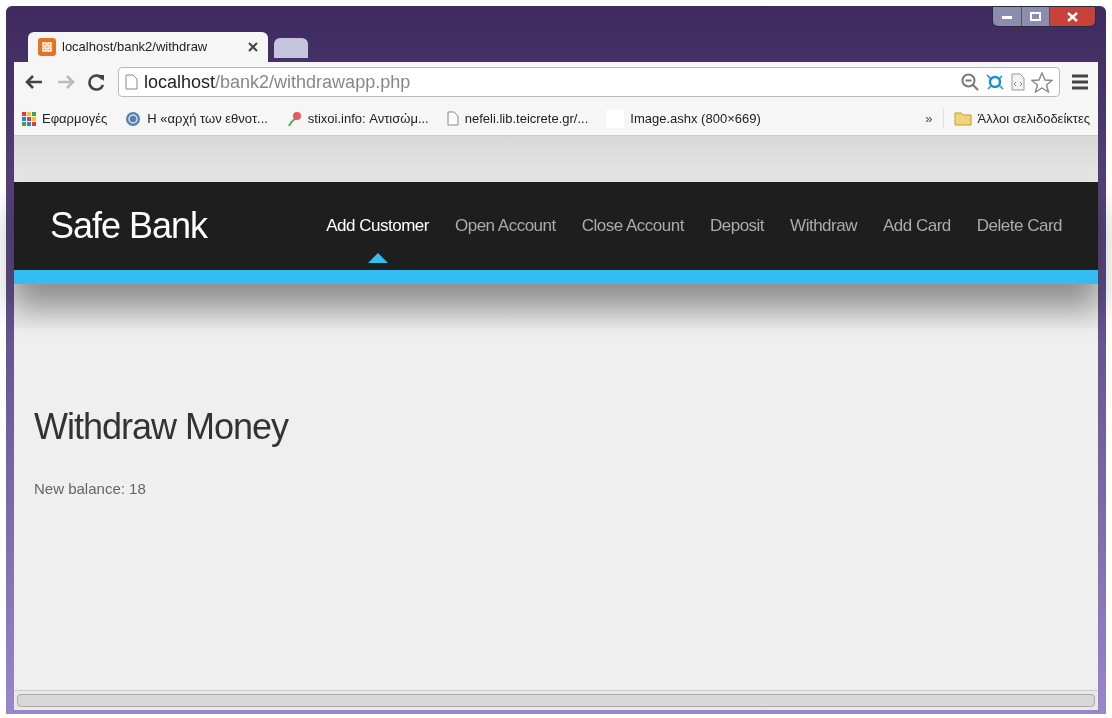 Image resolution: width=1112 pixels, height=718 pixels. Describe the element at coordinates (916, 226) in the screenshot. I see `nav-link: Add Card` at that location.